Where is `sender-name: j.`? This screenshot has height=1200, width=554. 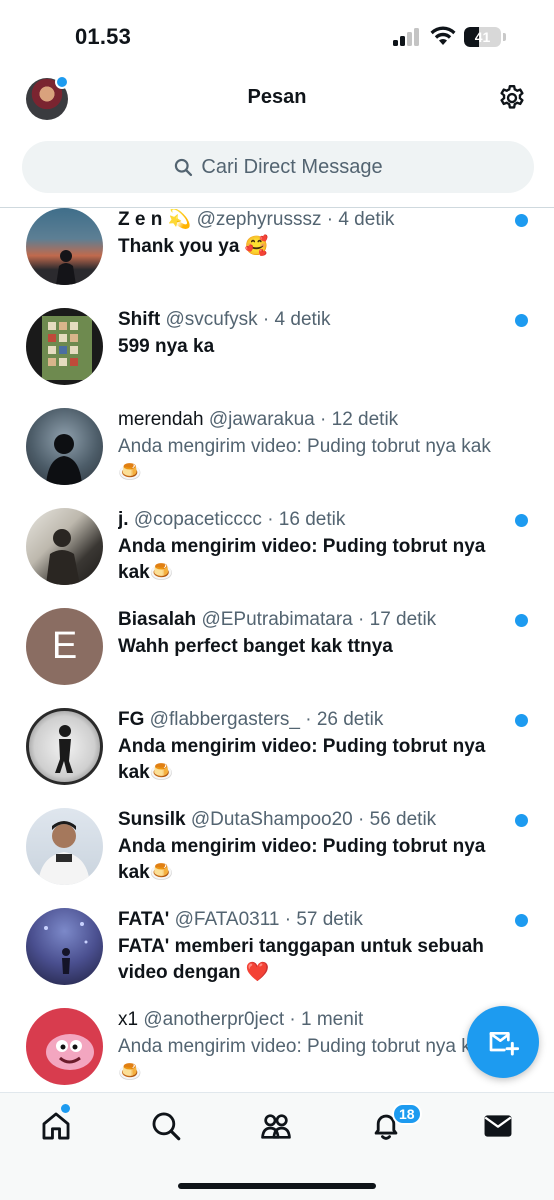
sender-name: j. is located at coordinates (123, 519).